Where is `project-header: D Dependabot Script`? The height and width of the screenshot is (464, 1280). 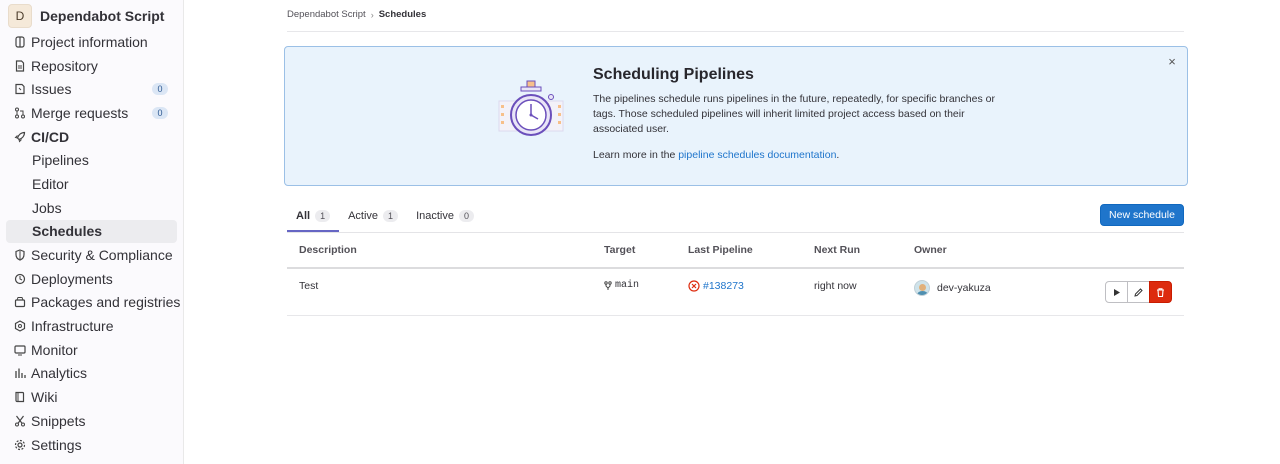
project-header: D Dependabot Script is located at coordinates (95, 16).